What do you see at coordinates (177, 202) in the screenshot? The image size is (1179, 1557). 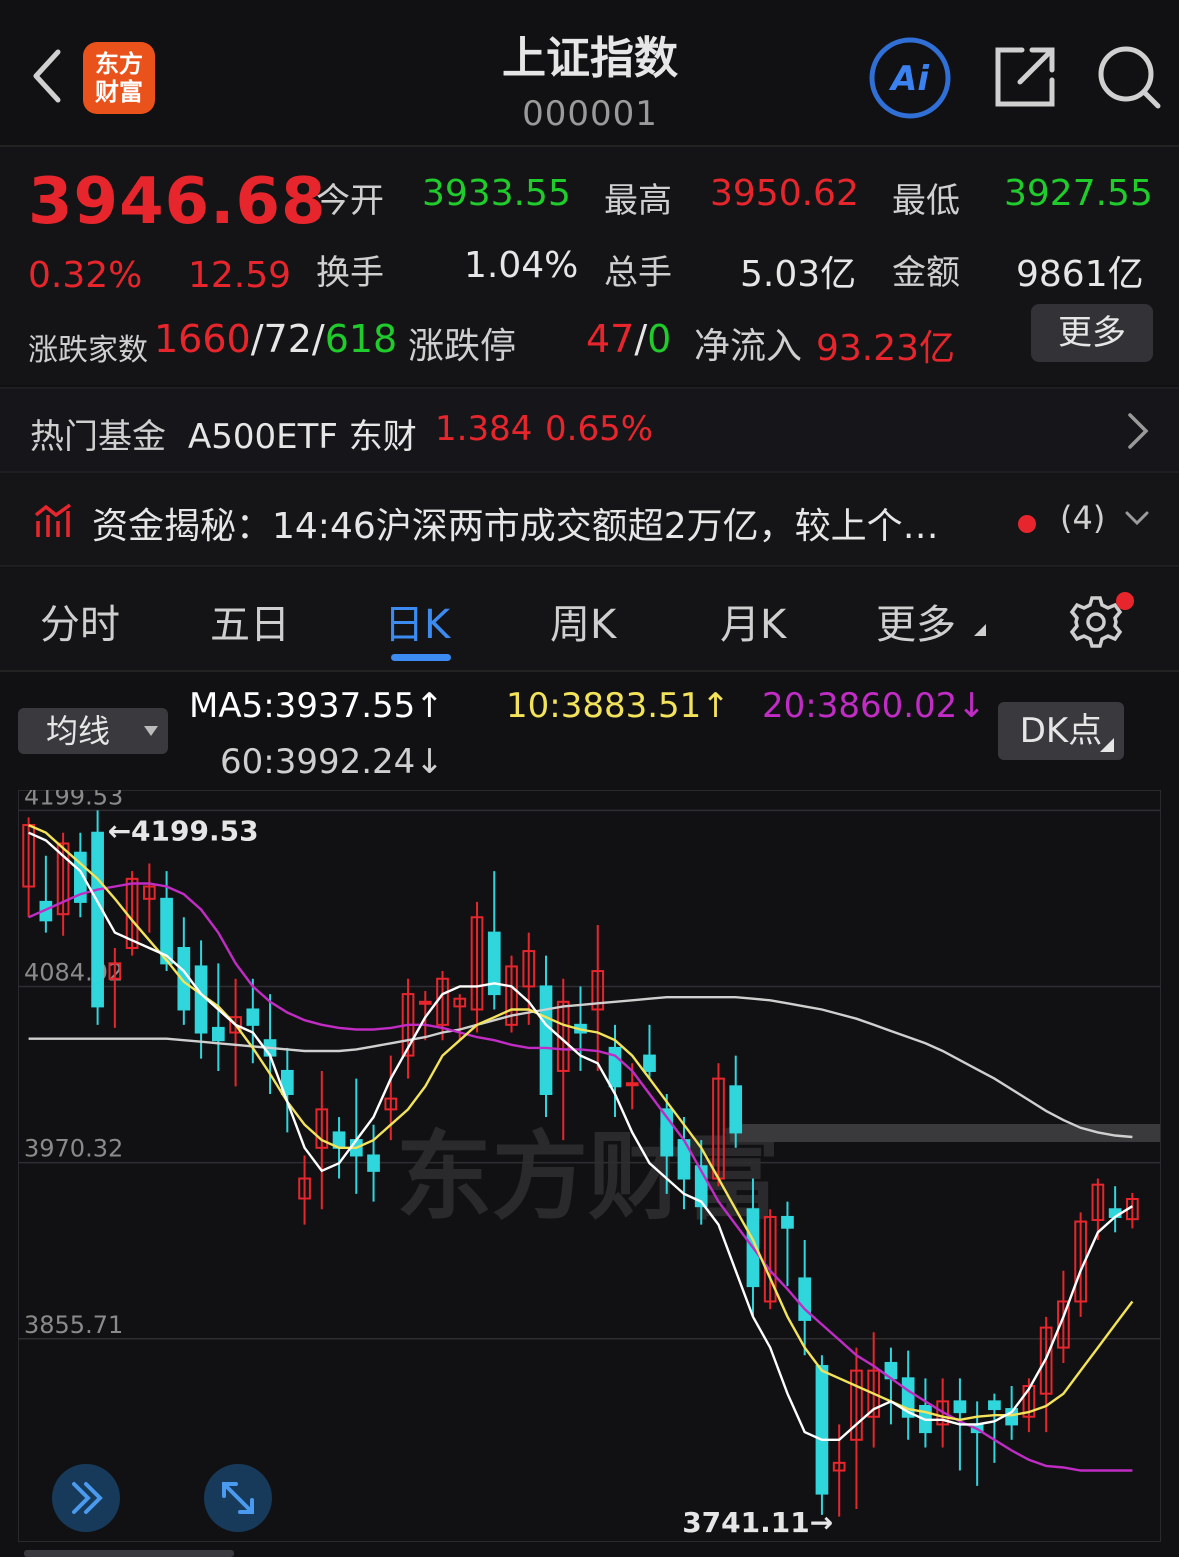 I see `current-price: 3946.68` at bounding box center [177, 202].